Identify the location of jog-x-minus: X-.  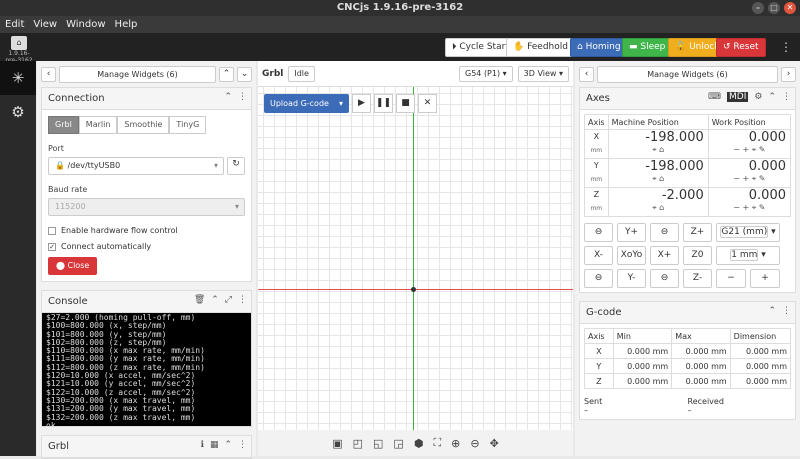
(598, 255).